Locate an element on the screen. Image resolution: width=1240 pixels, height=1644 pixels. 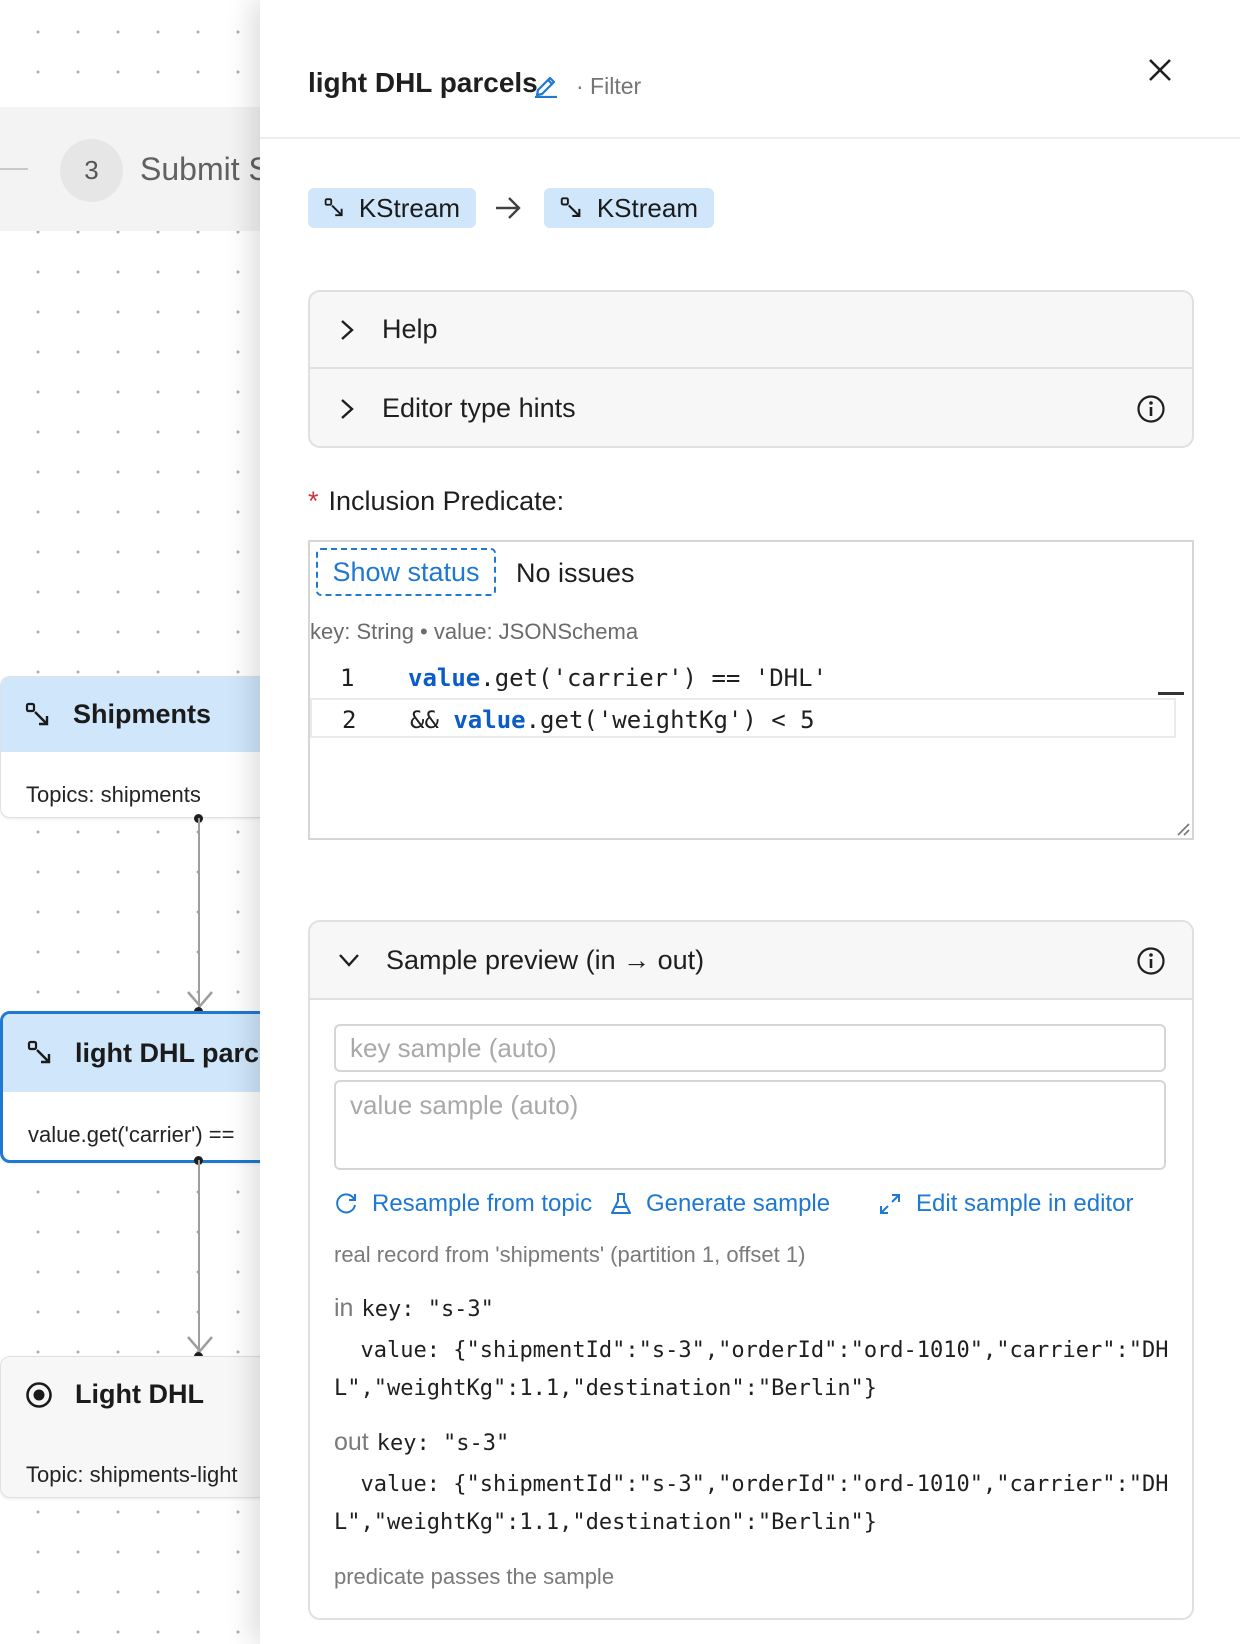
action-label: Resample from topic is located at coordinates (482, 1203).